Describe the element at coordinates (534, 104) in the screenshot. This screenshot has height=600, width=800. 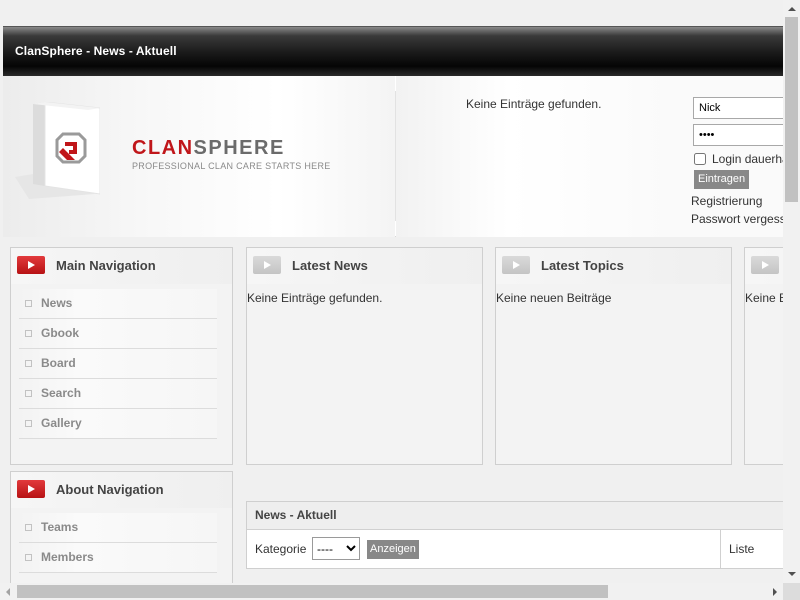
I see `header-center-text: Keine Einträge gefunden.` at that location.